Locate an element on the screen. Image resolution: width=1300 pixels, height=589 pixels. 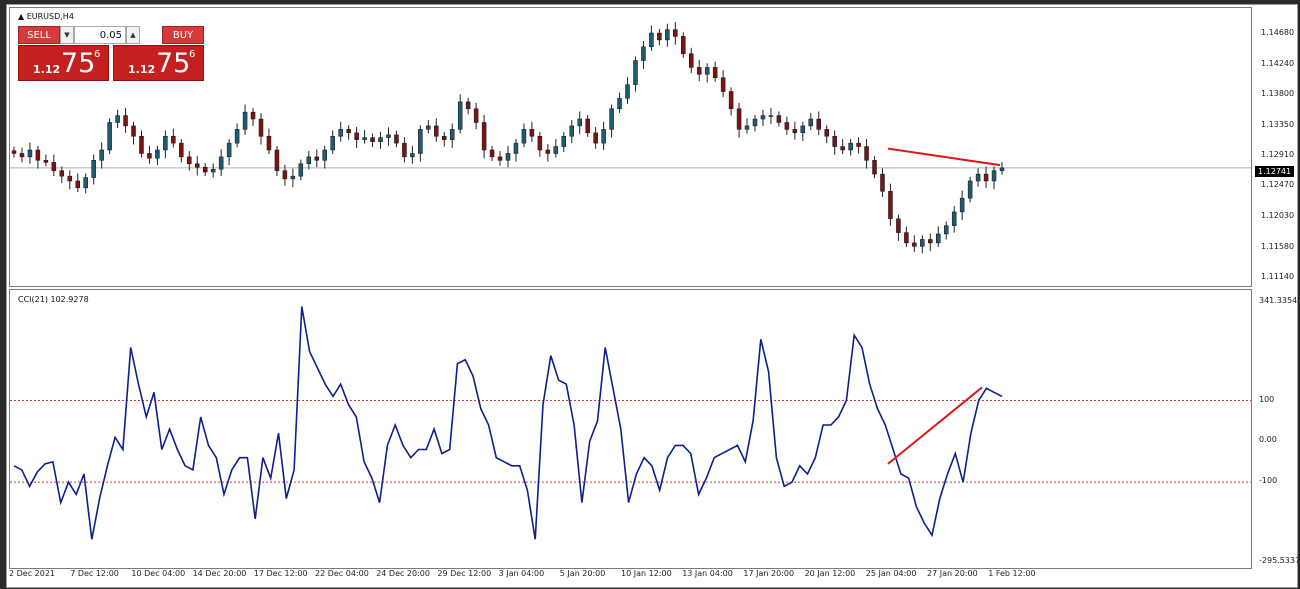
time-axis-label: 7 Dec 12:00 is located at coordinates (94, 573).